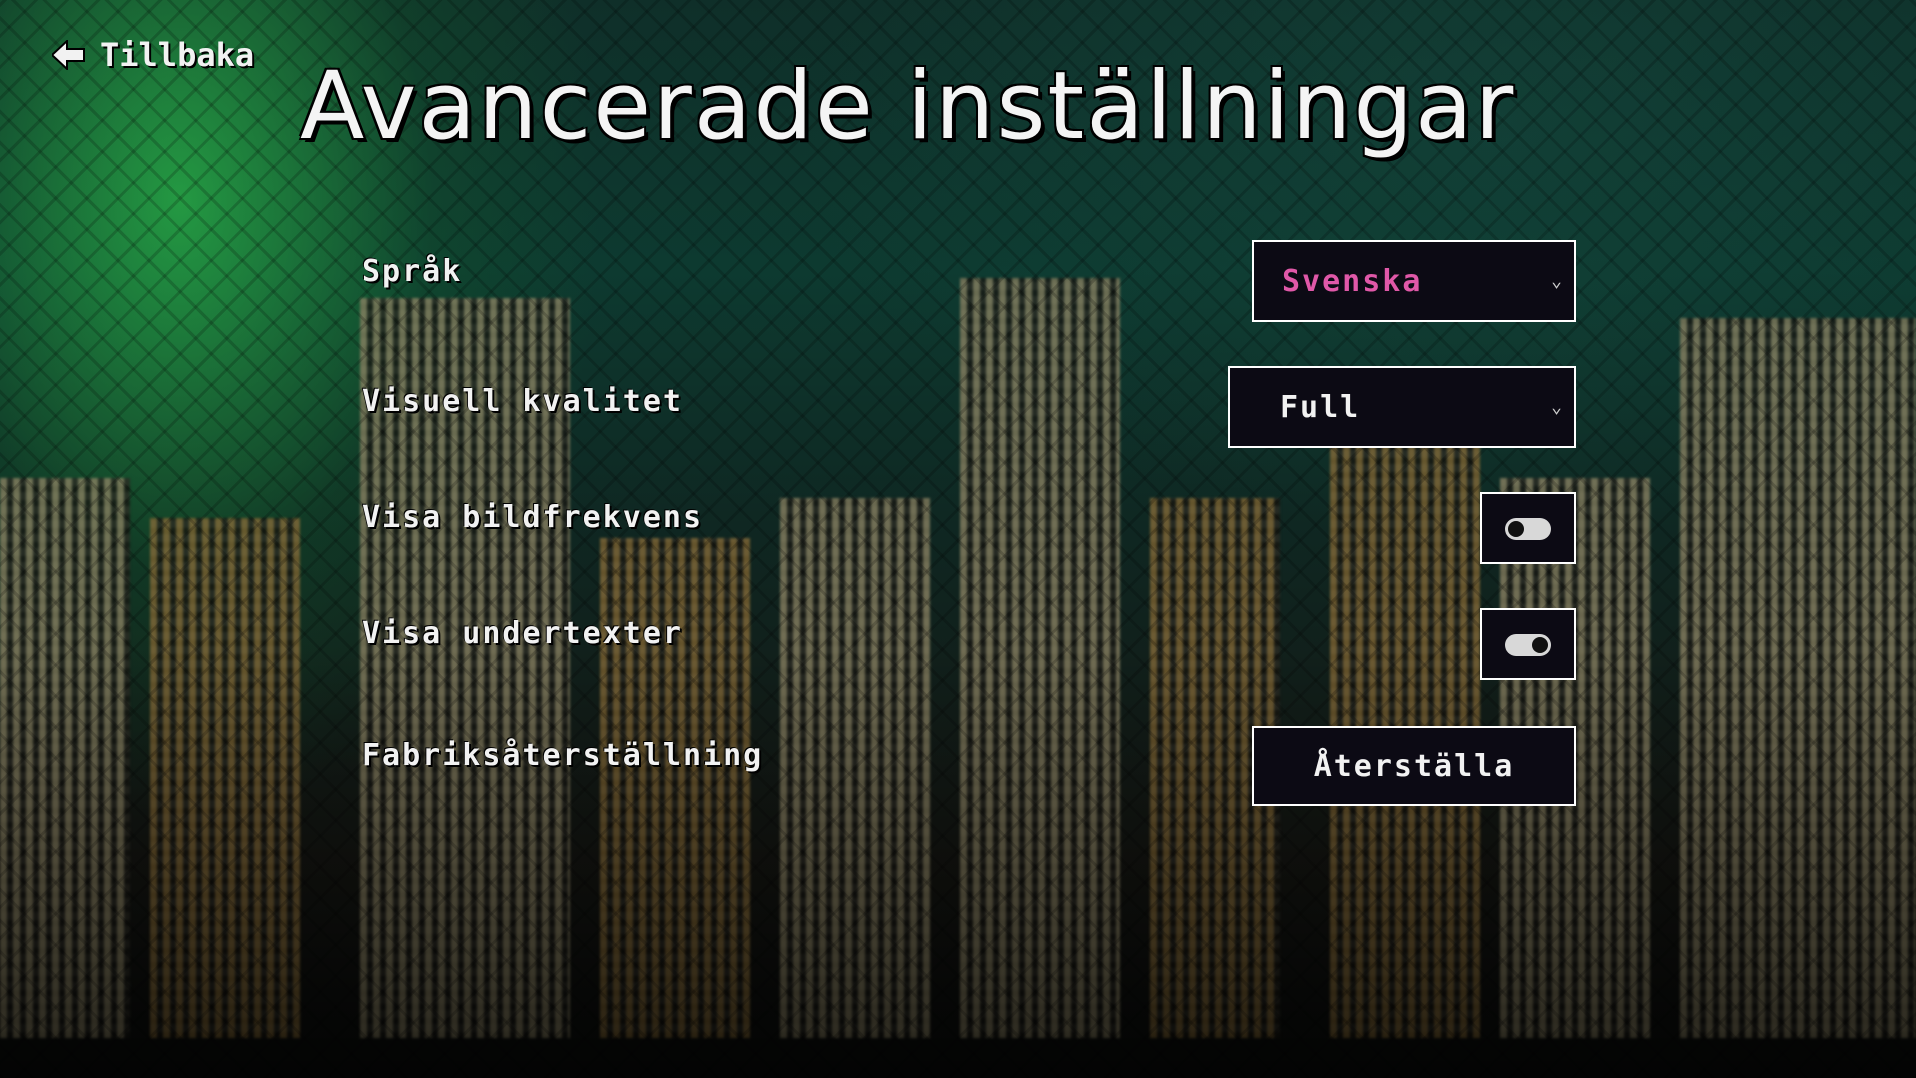  I want to click on visual-quality-label: Visuell kvalitet, so click(522, 401).